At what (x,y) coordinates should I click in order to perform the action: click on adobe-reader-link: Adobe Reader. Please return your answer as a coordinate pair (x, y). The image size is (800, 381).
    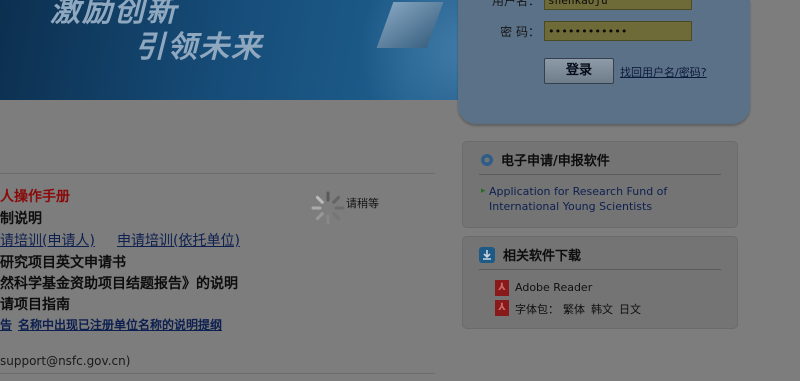
    Looking at the image, I should click on (553, 287).